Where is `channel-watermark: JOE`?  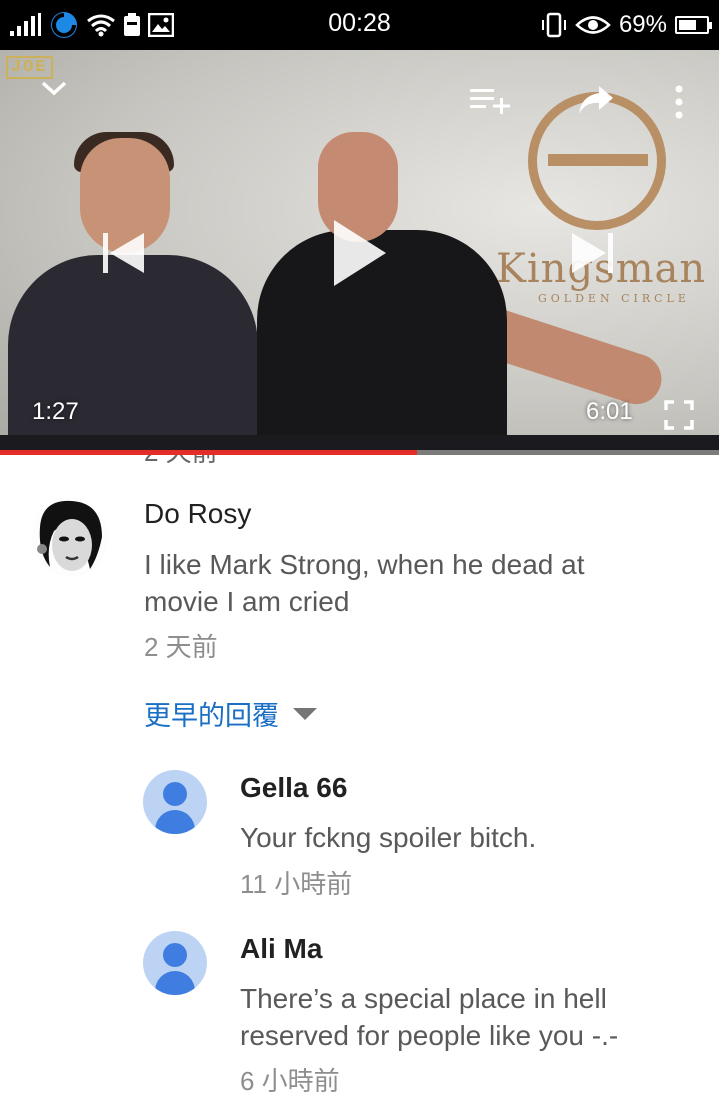
channel-watermark: JOE is located at coordinates (29, 67).